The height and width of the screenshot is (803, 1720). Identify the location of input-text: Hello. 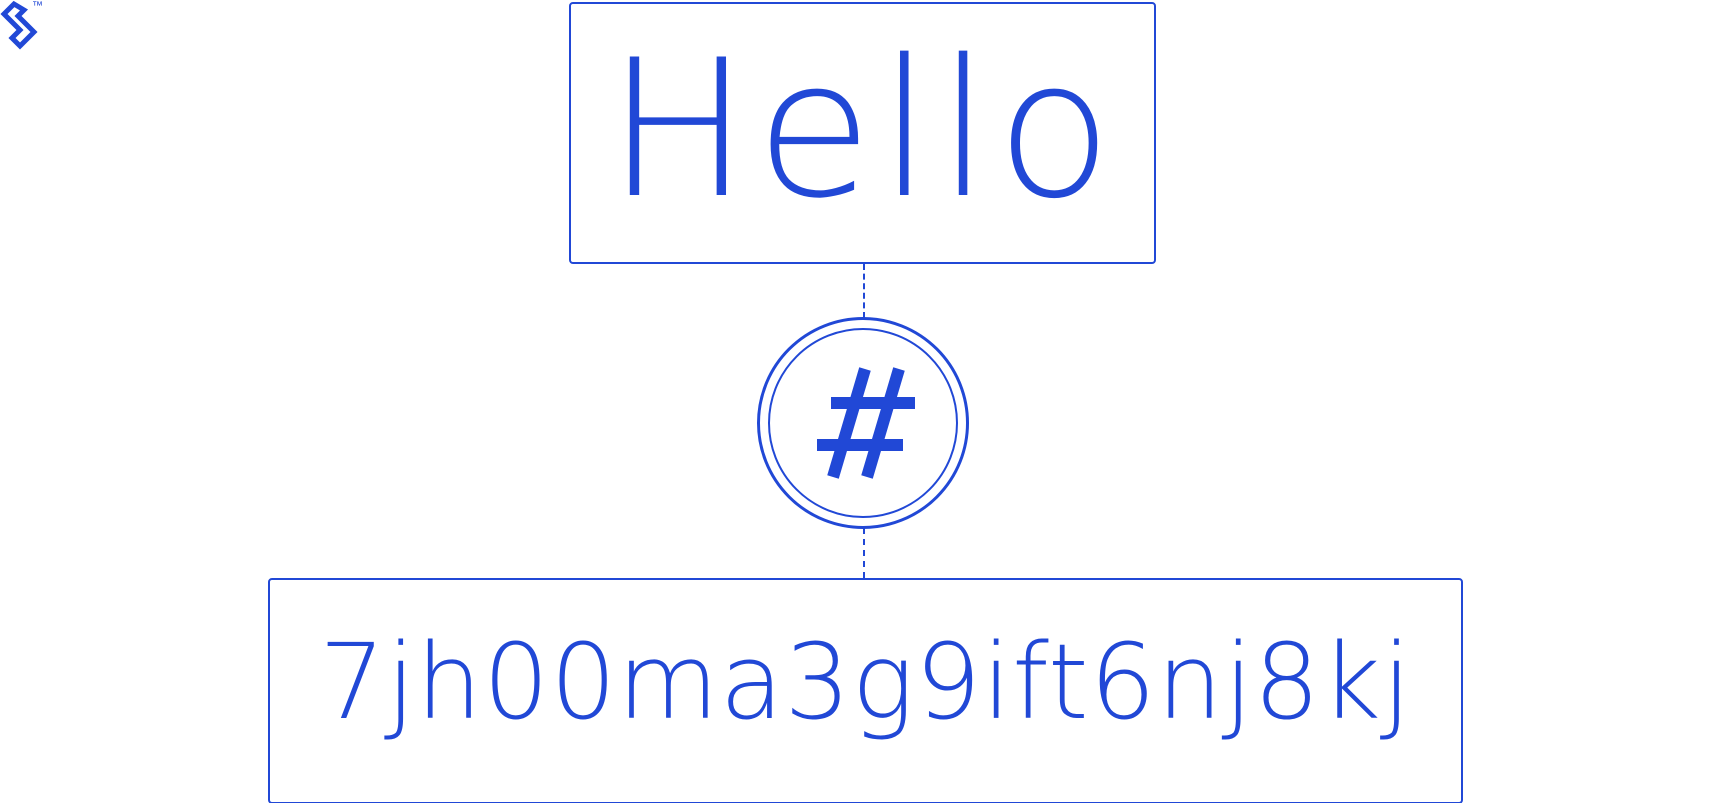
(862, 129).